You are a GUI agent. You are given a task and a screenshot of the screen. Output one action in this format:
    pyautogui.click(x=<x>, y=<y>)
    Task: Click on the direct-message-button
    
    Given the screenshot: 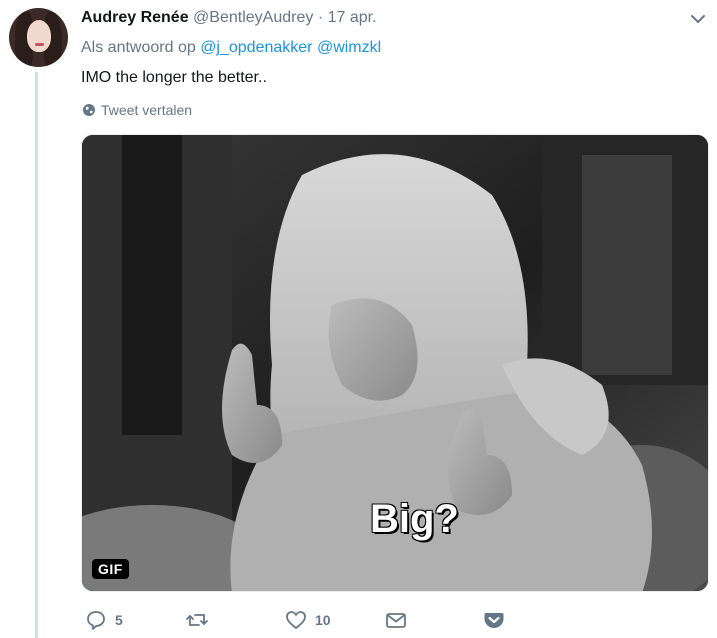 What is the action you would take?
    pyautogui.click(x=396, y=620)
    